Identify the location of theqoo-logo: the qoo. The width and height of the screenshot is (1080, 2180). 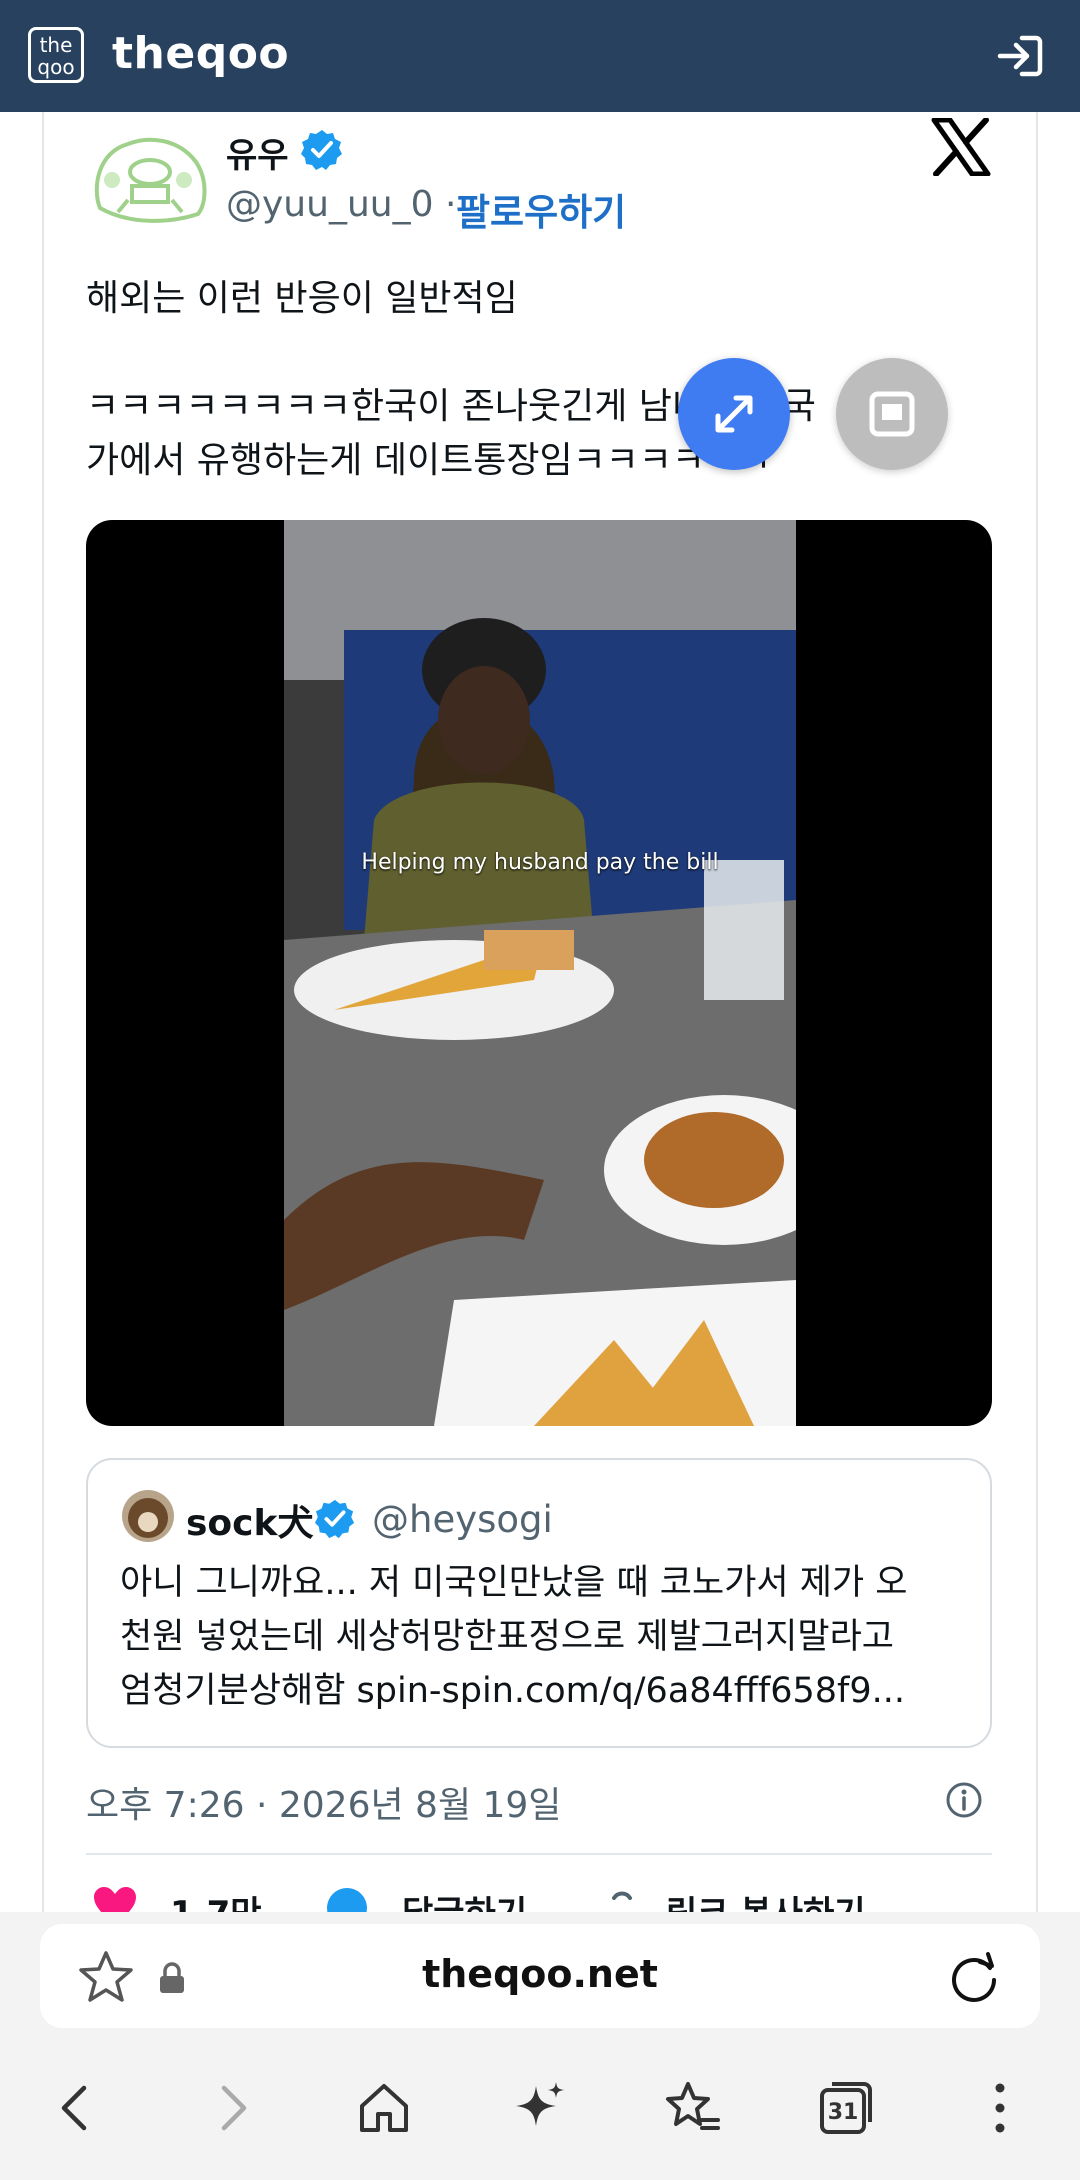
(56, 55).